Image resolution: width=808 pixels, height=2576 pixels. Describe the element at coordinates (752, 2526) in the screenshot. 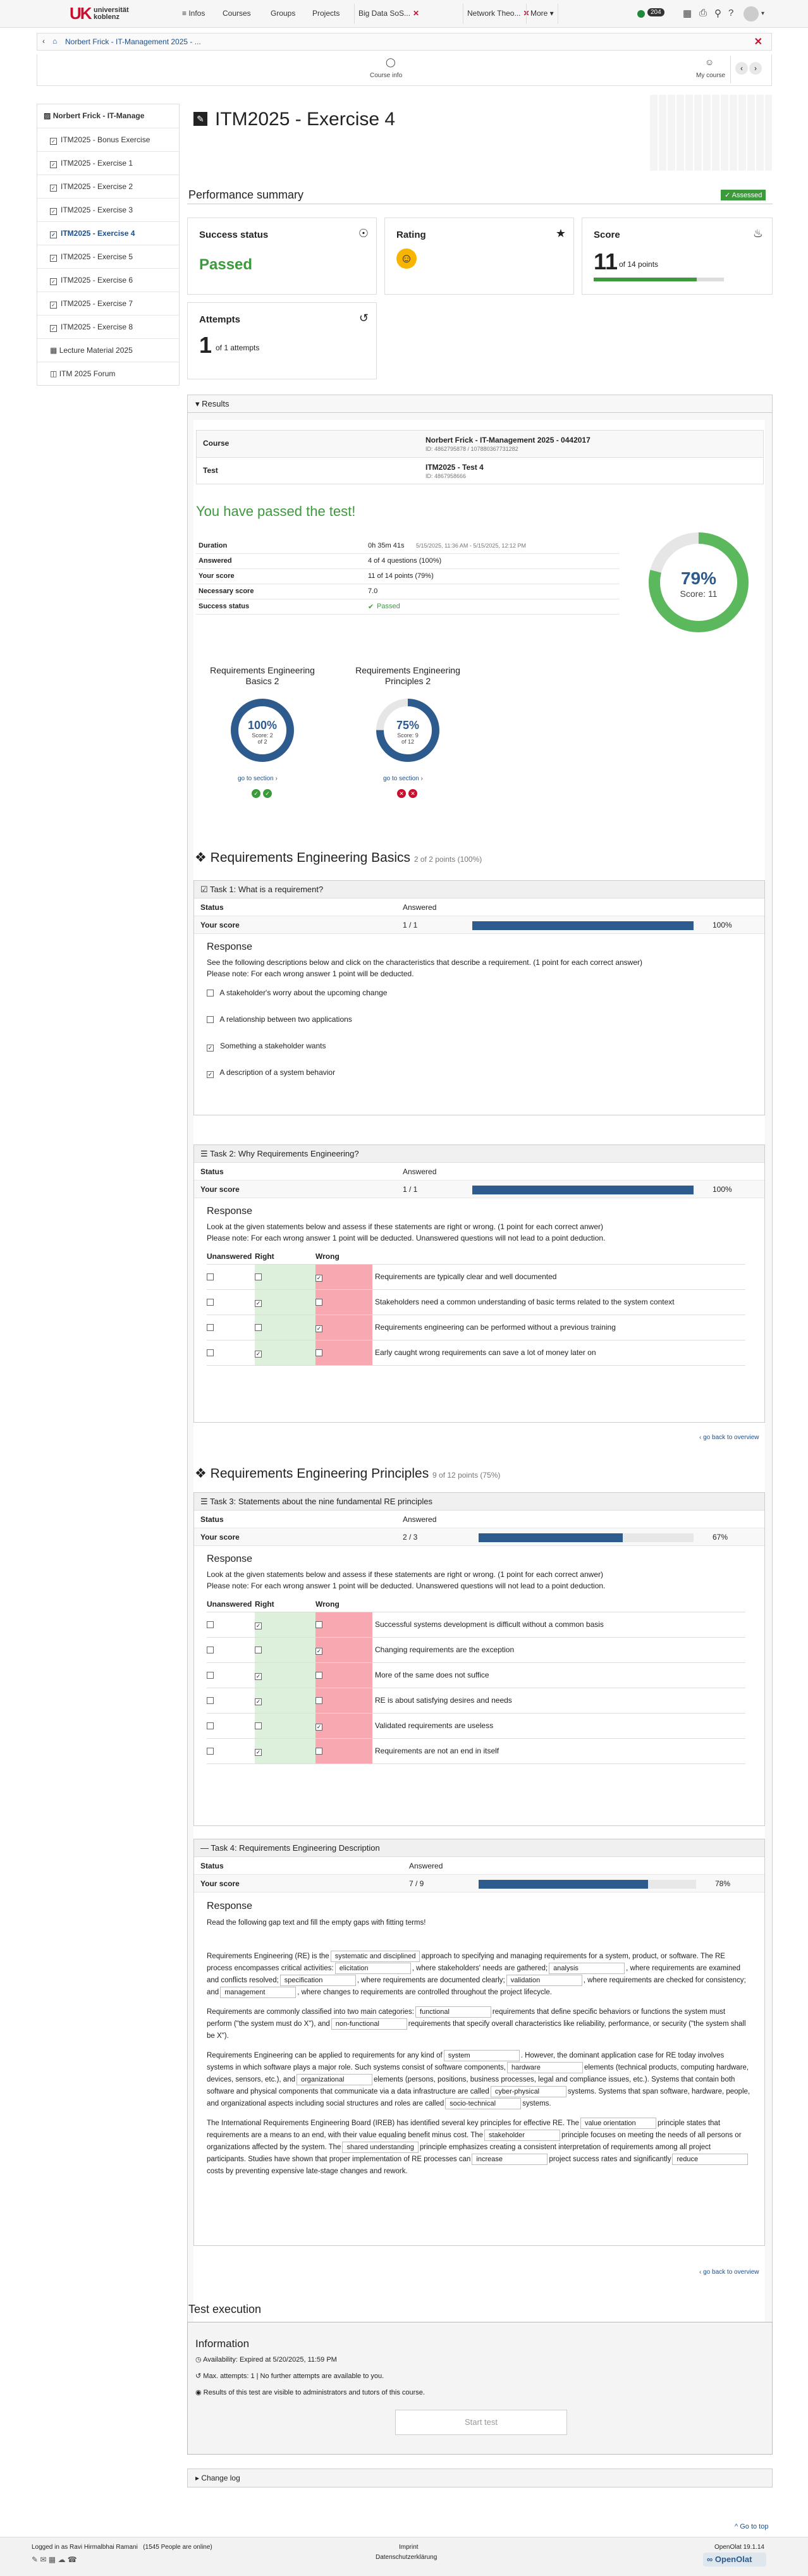

I see `go-to-top-link: ^ Go to top` at that location.